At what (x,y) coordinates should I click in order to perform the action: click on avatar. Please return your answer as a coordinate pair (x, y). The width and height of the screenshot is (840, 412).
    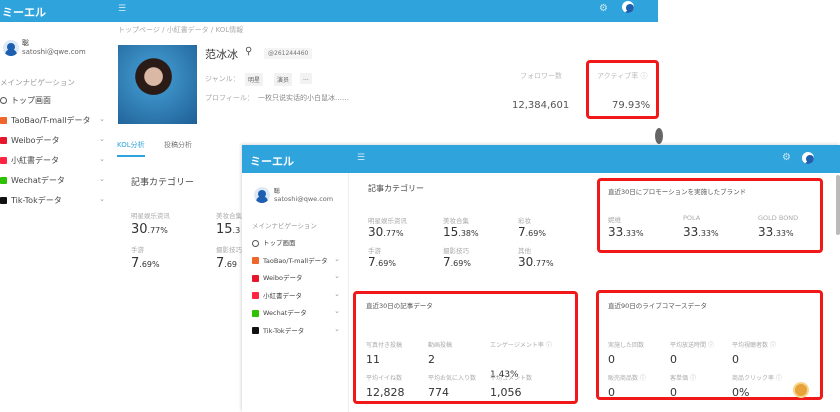
    Looking at the image, I should click on (11, 48).